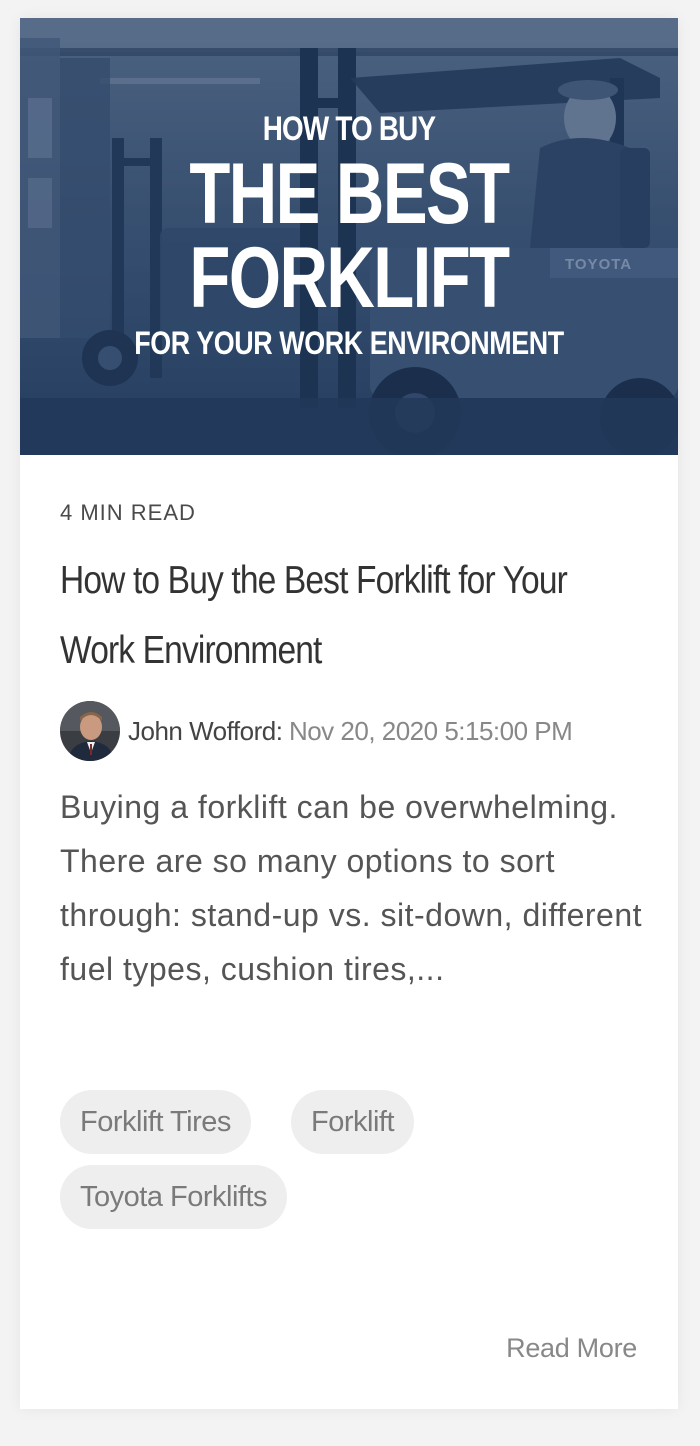 Image resolution: width=700 pixels, height=1446 pixels. I want to click on tag-forklift-tires: Forklift Tires, so click(155, 1122).